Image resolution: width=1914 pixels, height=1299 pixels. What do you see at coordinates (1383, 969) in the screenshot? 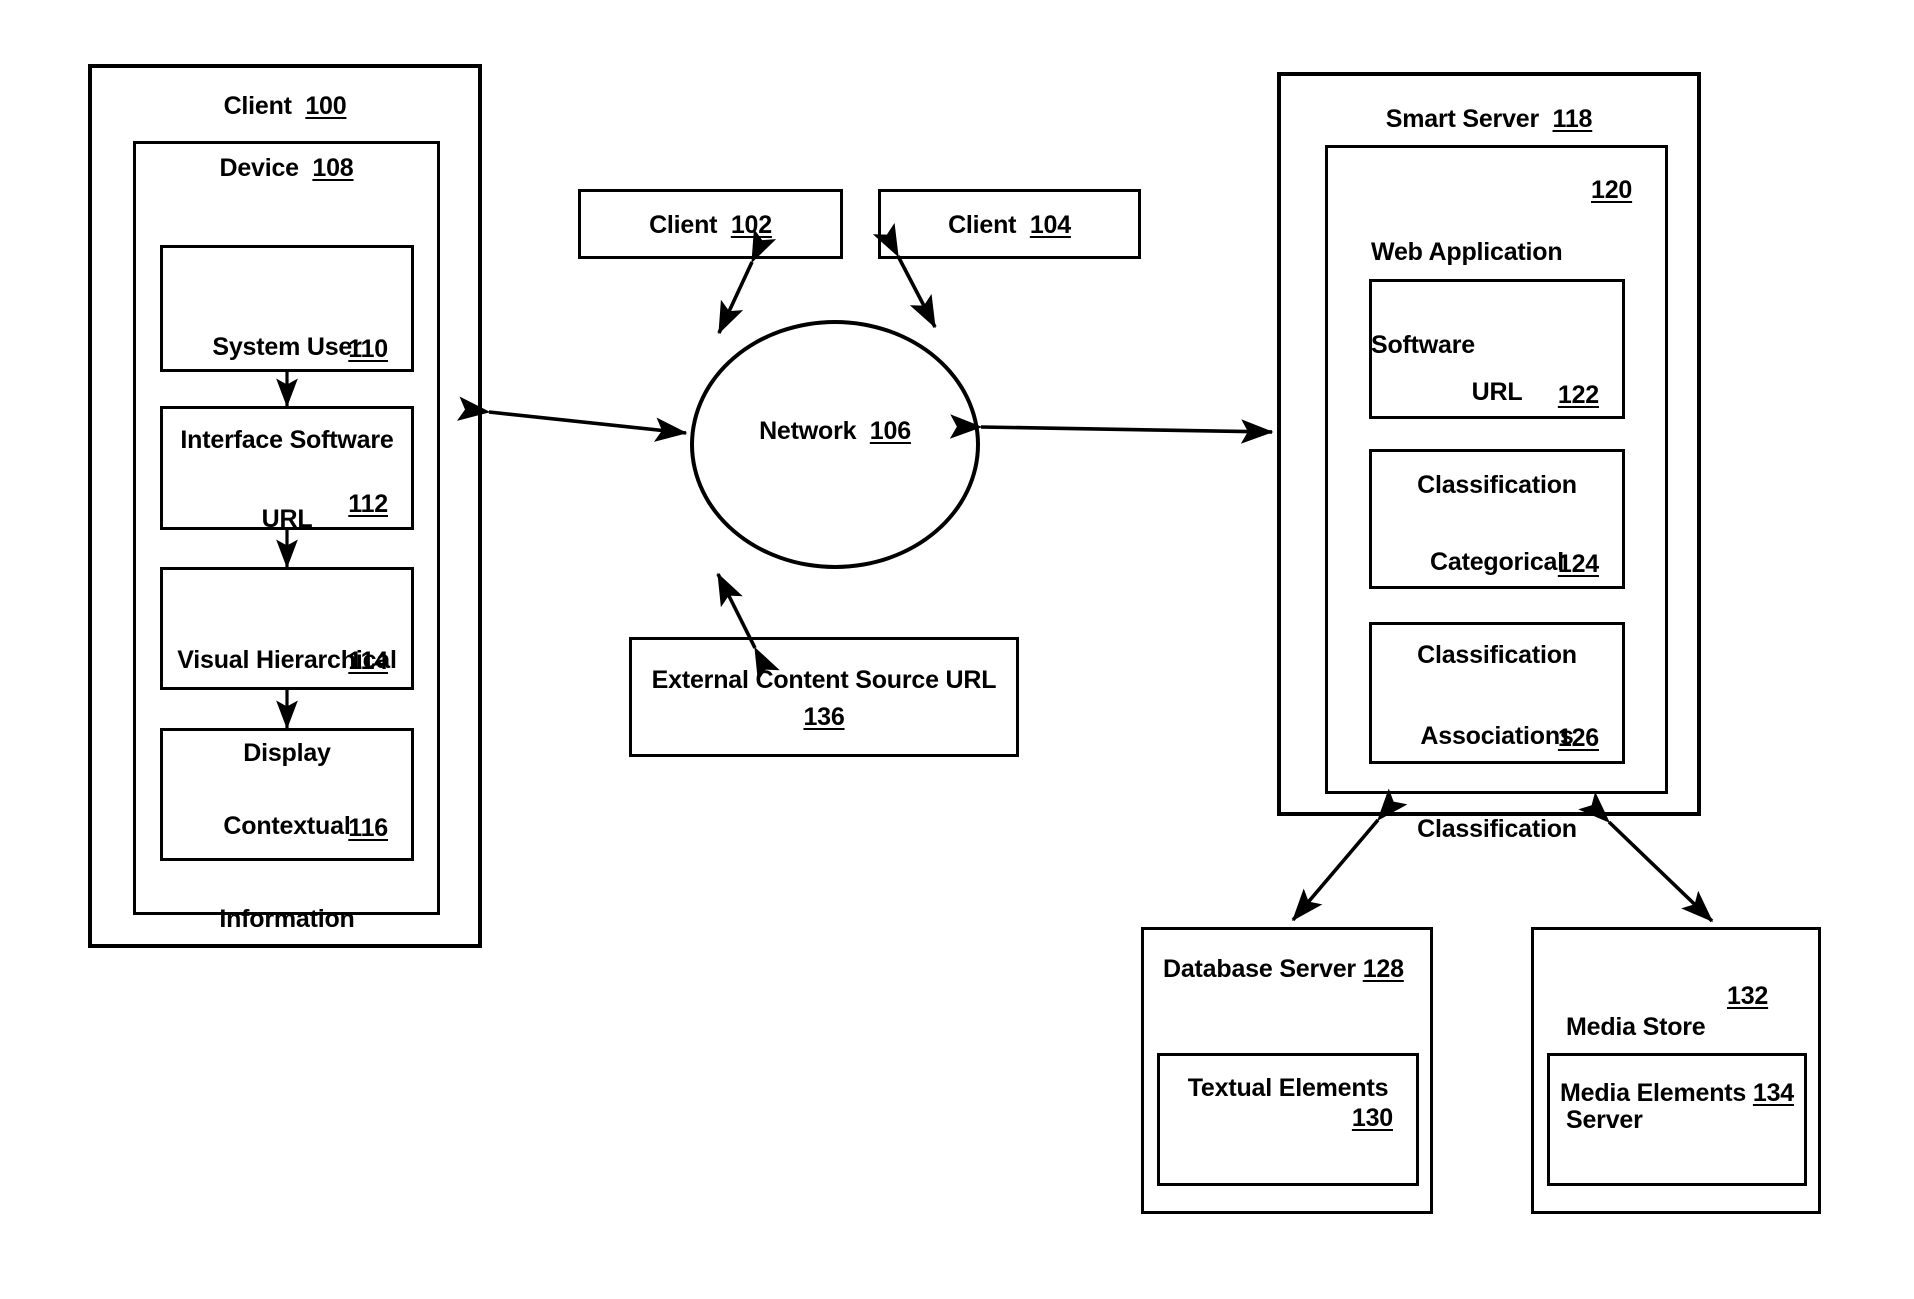
I see `database-server-128-title-num: 128` at bounding box center [1383, 969].